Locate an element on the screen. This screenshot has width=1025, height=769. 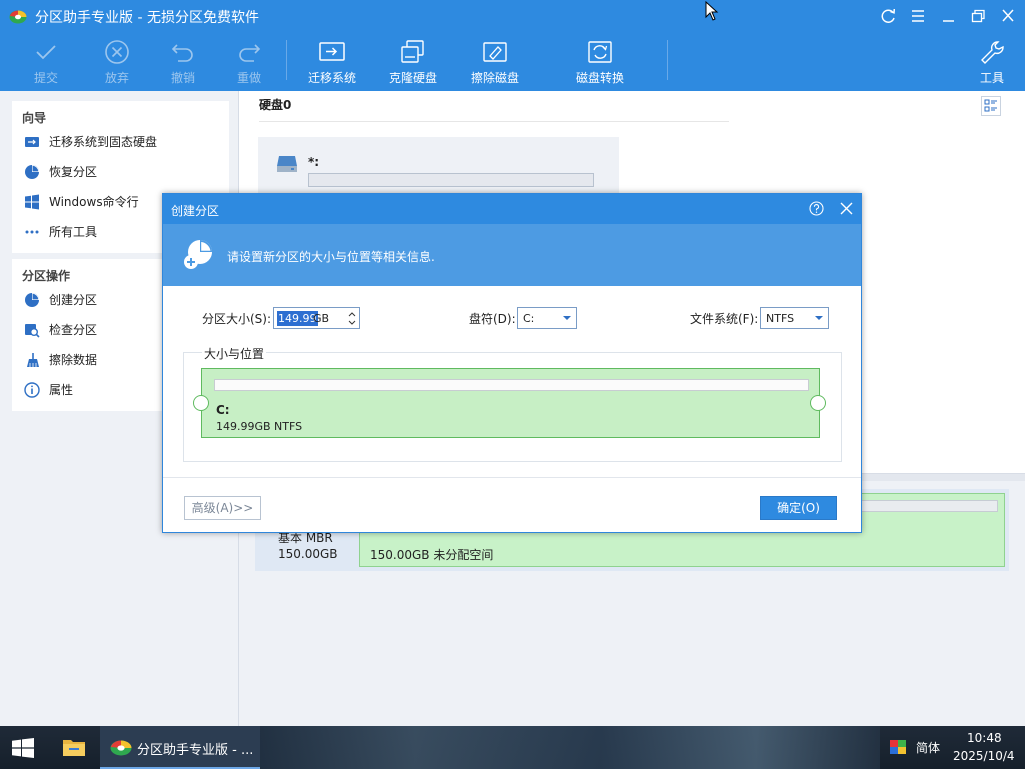
ok-button: 确定(O) is located at coordinates (798, 508).